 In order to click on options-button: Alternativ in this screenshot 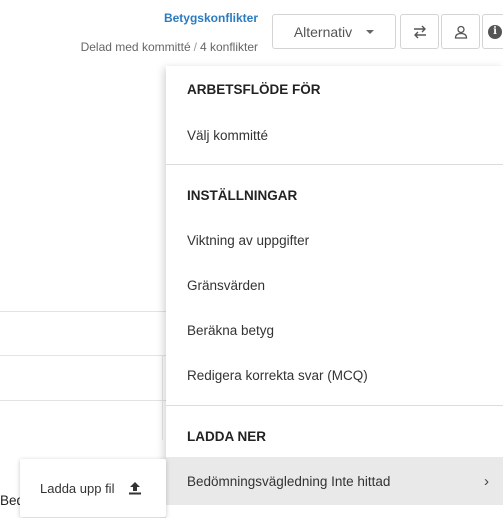, I will do `click(334, 31)`.